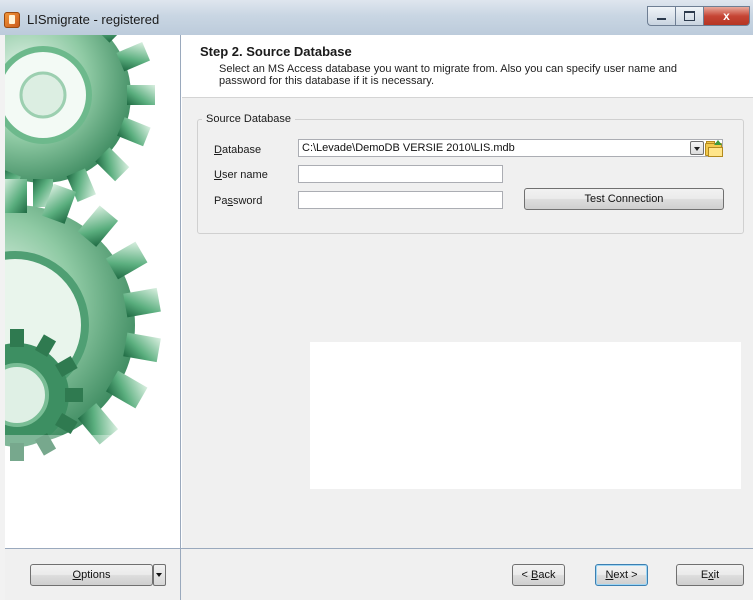  What do you see at coordinates (661, 19) in the screenshot?
I see `minimize-icon` at bounding box center [661, 19].